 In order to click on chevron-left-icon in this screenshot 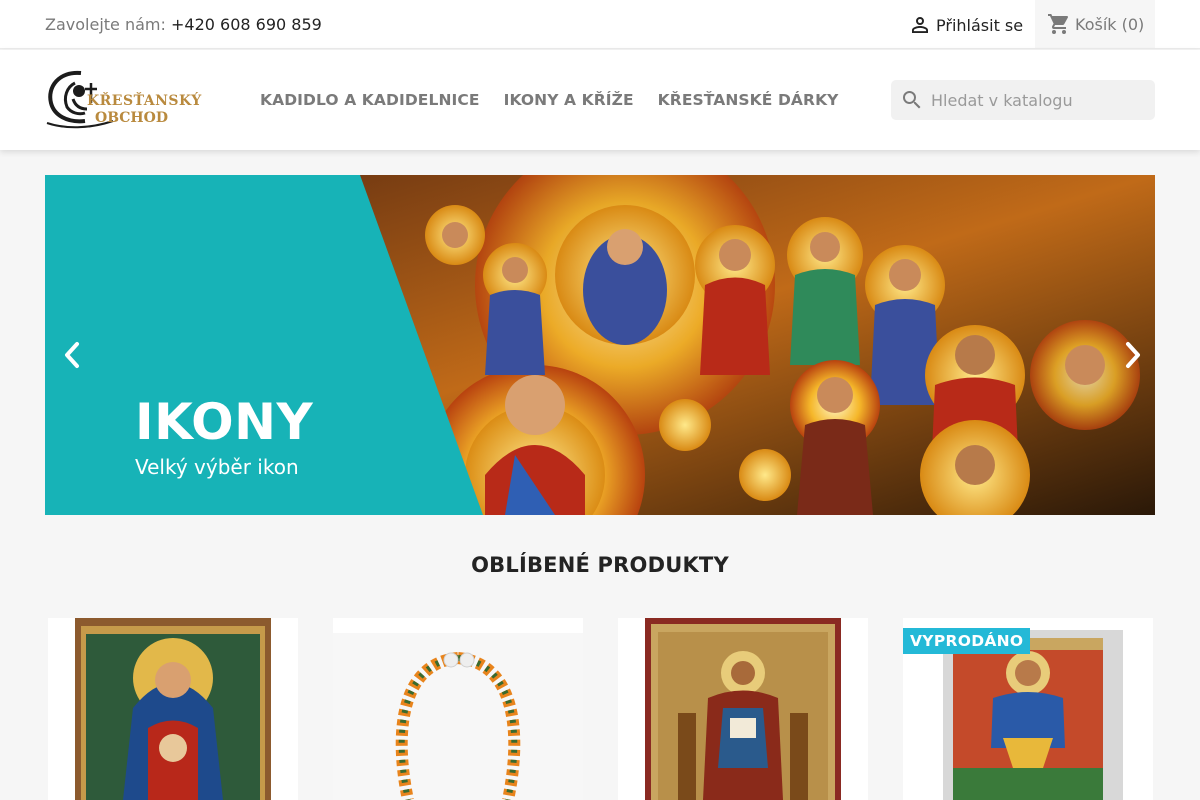, I will do `click(72, 355)`.